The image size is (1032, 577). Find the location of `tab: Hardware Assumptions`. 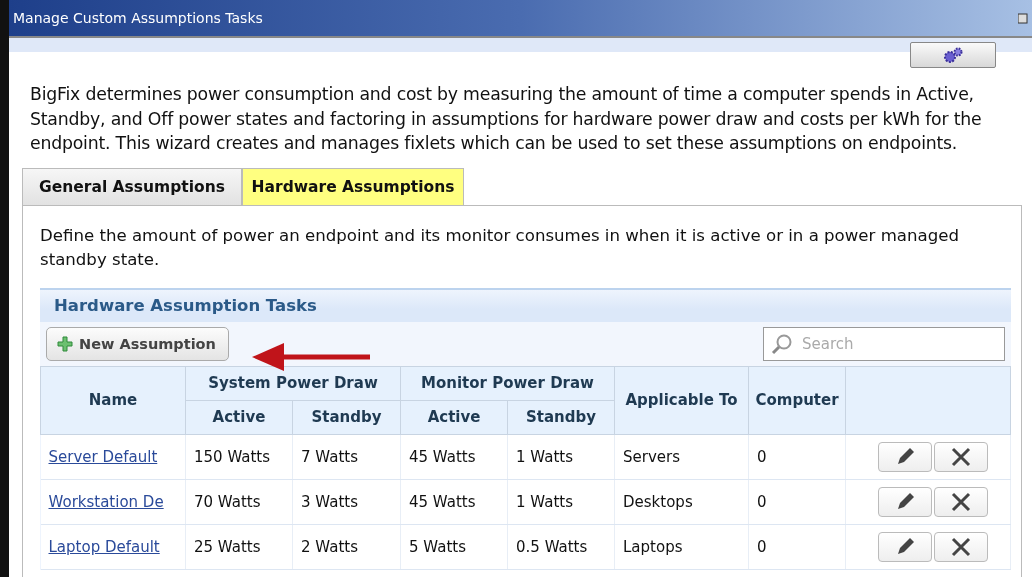

tab: Hardware Assumptions is located at coordinates (353, 186).